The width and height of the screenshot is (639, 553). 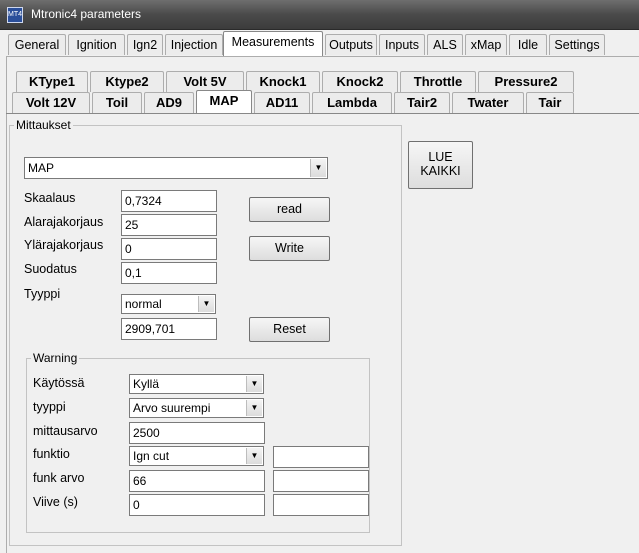 I want to click on warning-tyyppi-select: Arvo suurempi ▼, so click(x=196, y=408).